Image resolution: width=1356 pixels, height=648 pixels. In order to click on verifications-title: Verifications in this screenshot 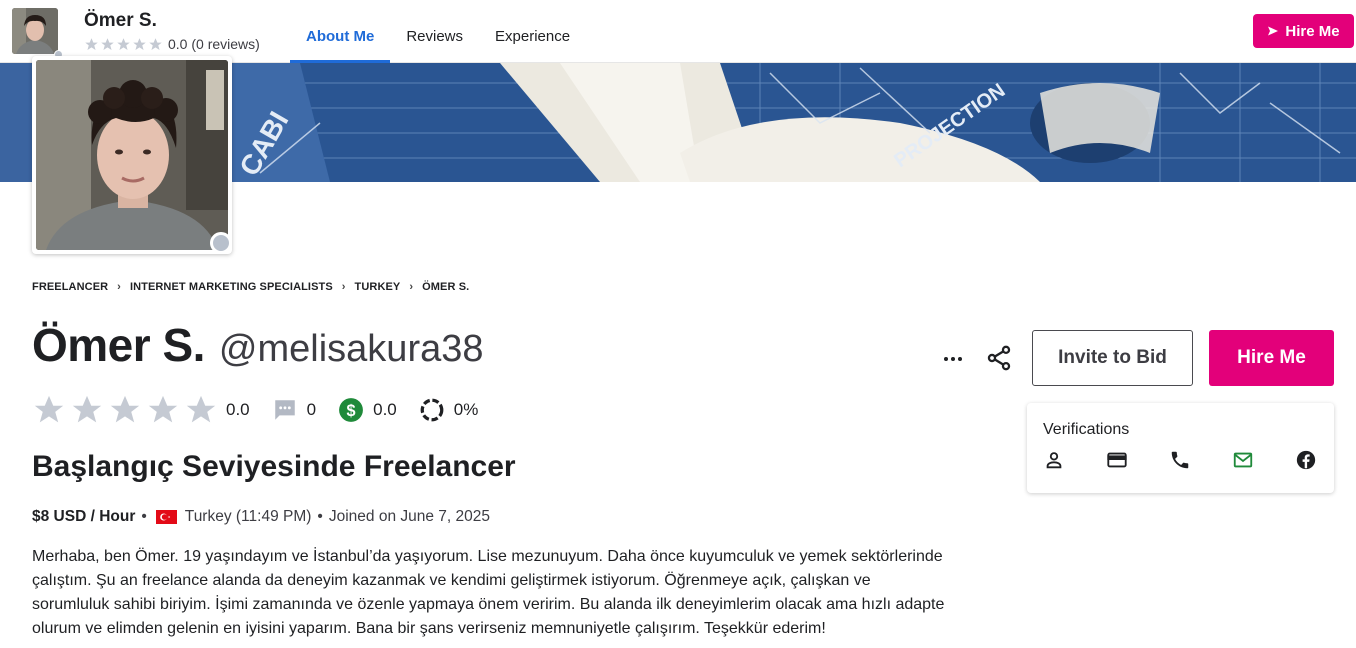, I will do `click(1086, 429)`.